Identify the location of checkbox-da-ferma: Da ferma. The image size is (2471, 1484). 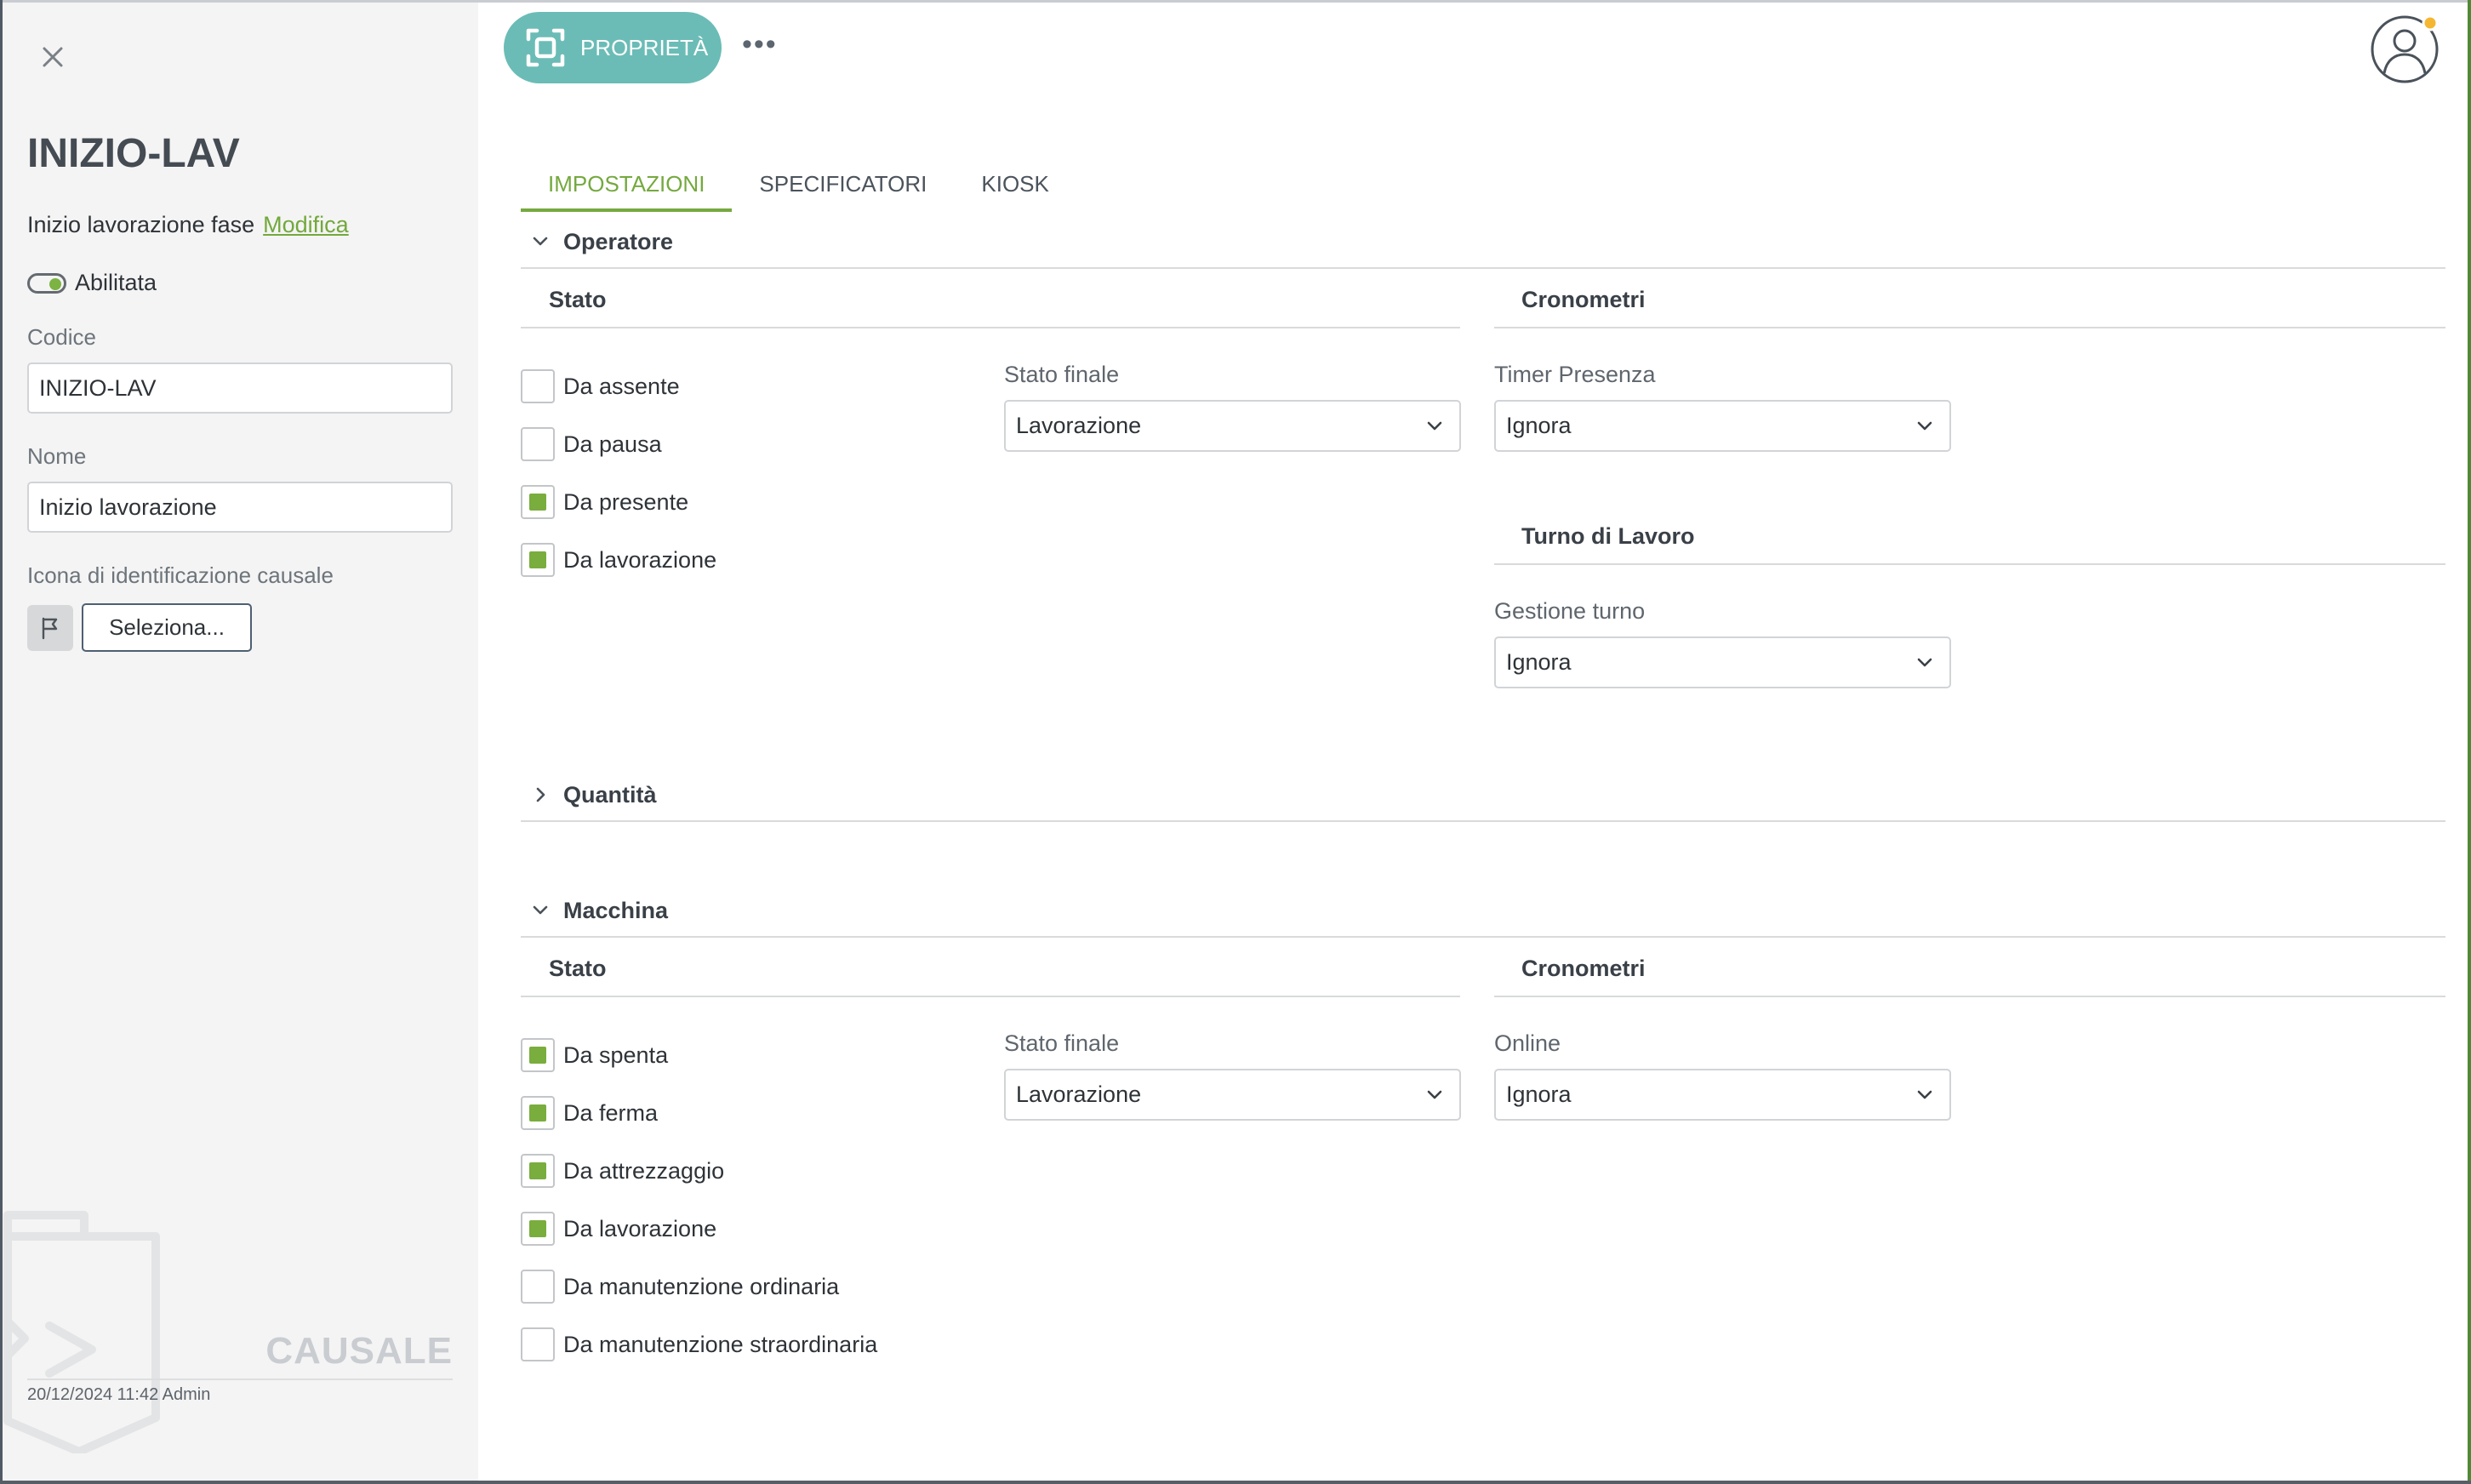
(589, 1113).